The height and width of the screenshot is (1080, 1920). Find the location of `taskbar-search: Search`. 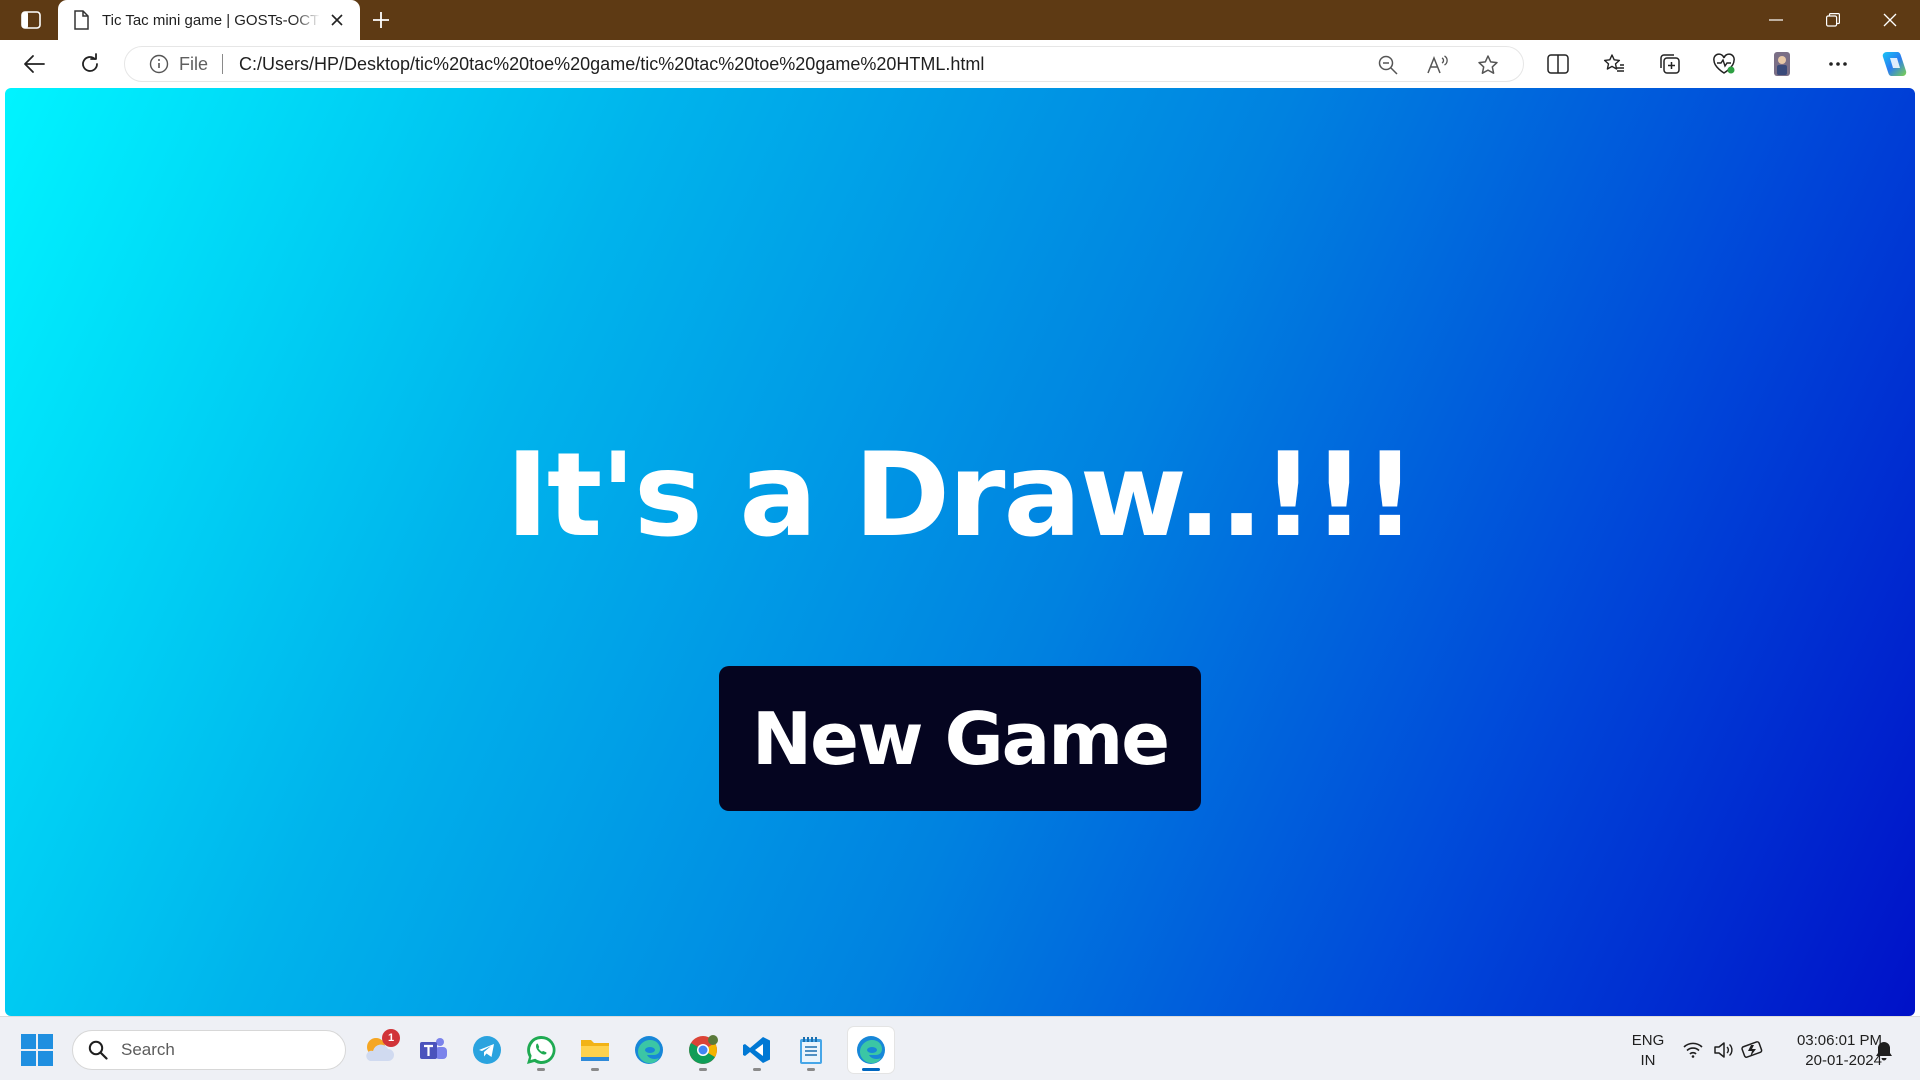

taskbar-search: Search is located at coordinates (209, 1050).